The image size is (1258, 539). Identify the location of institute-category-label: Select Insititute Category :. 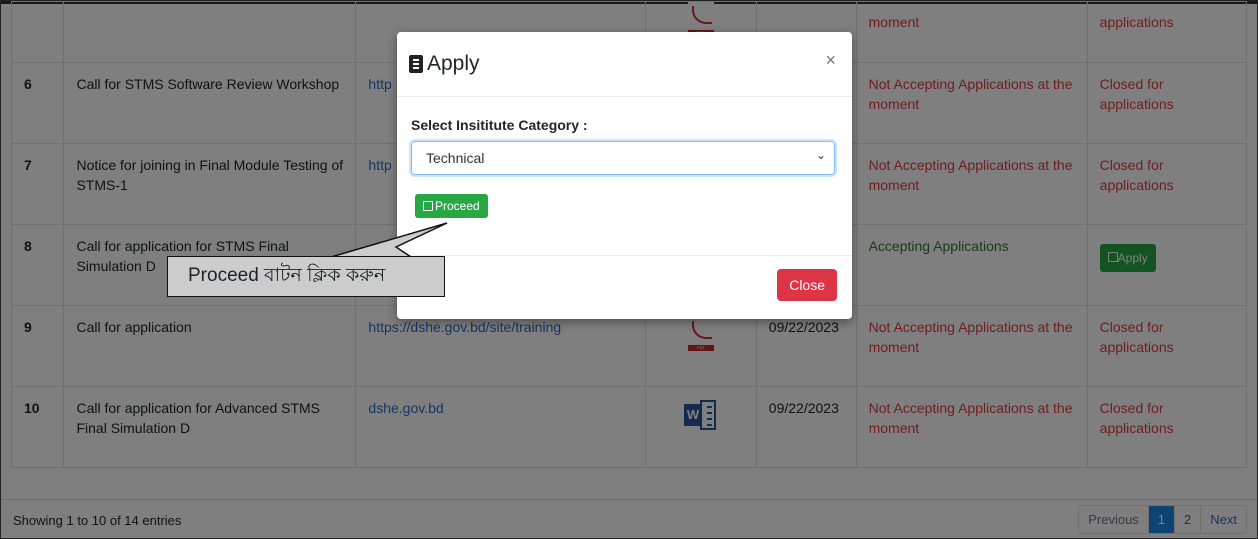
(499, 125).